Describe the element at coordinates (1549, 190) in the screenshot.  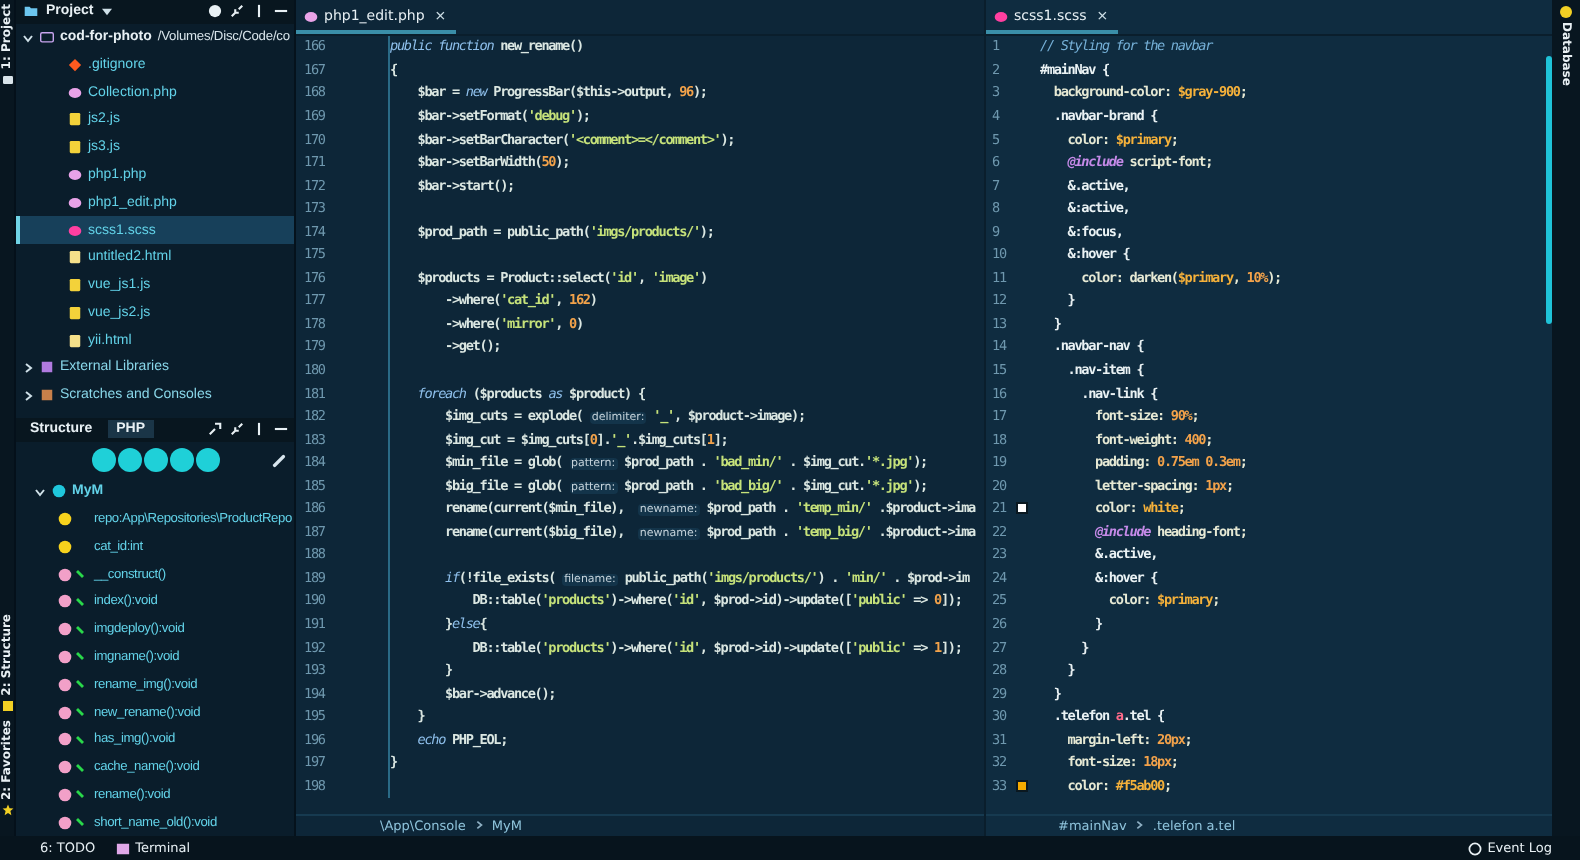
I see `scrollbar-thumb` at that location.